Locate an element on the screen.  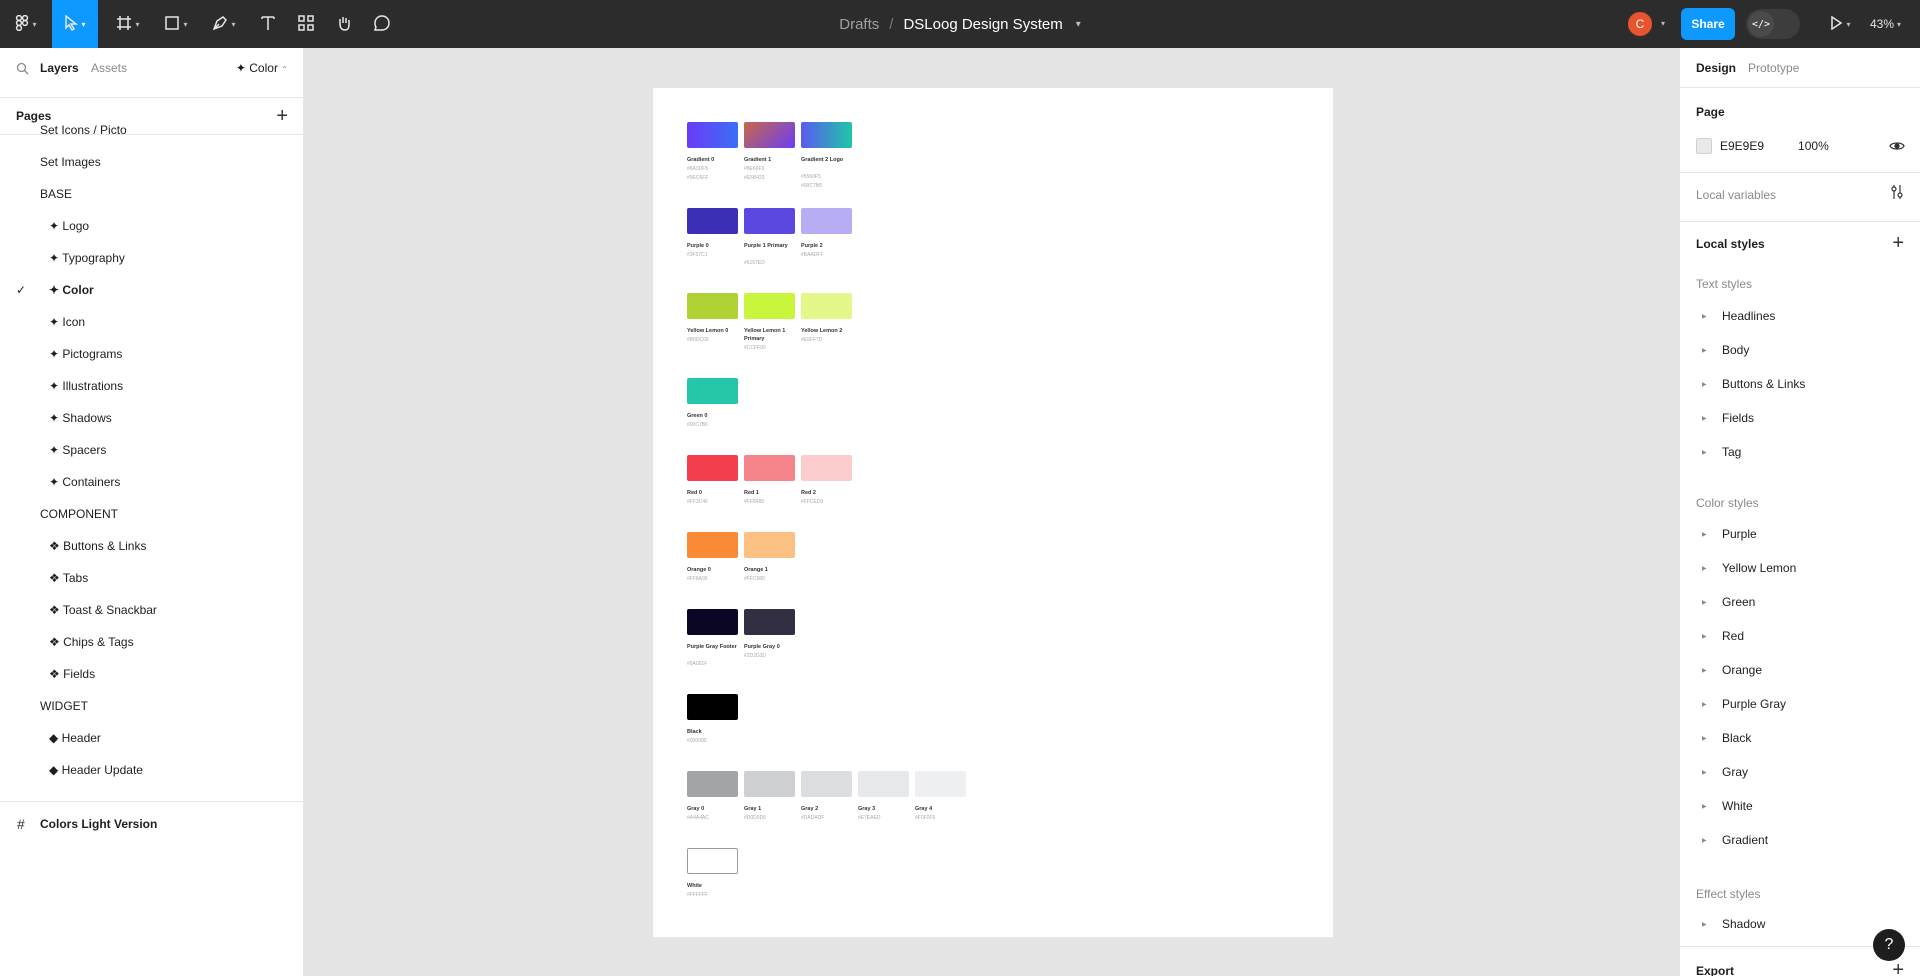
page-item: ✦ Shadows is located at coordinates (152, 418).